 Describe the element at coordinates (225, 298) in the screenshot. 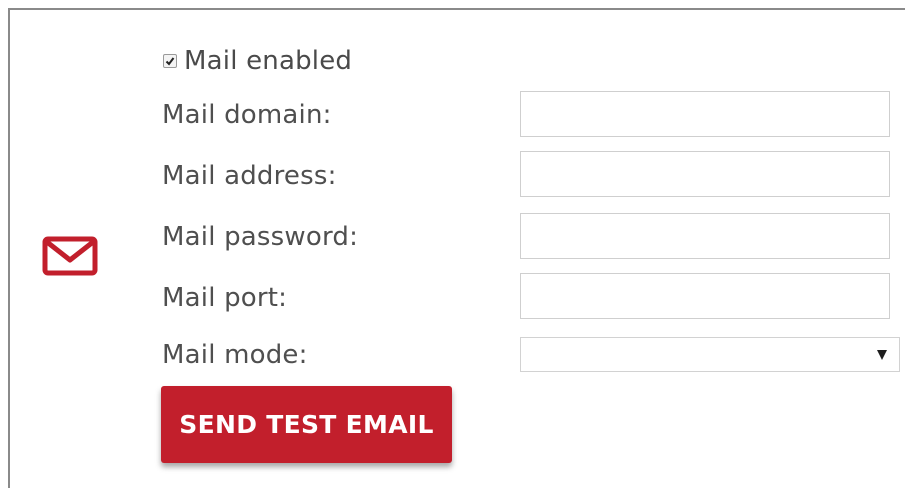

I see `mail-port-label: Mail port:` at that location.